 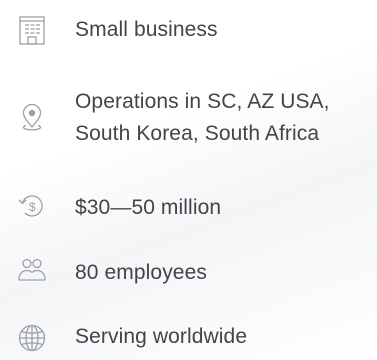 What do you see at coordinates (161, 336) in the screenshot?
I see `service-area-text: Serving worldwide` at bounding box center [161, 336].